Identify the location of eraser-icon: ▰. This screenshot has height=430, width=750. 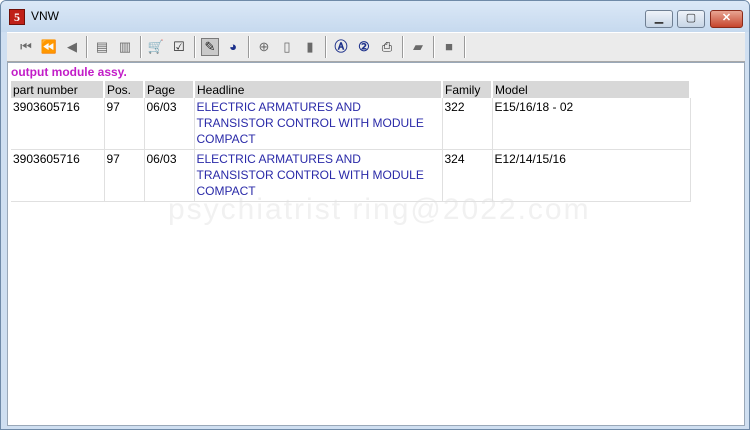
(418, 47).